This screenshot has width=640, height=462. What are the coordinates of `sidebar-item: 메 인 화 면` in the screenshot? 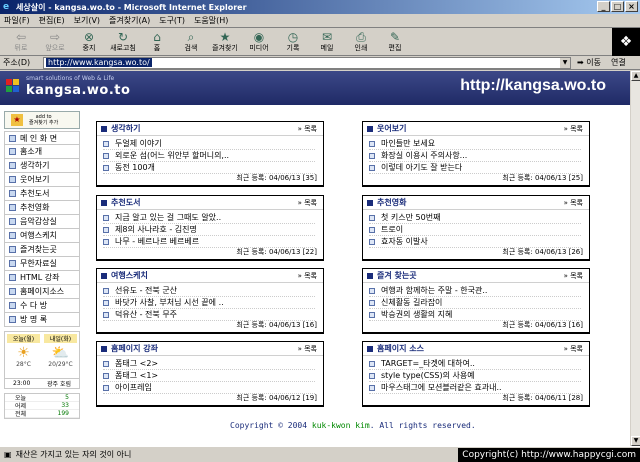 It's located at (42, 138).